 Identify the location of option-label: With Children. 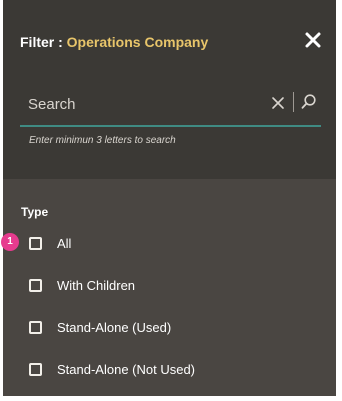
(96, 285).